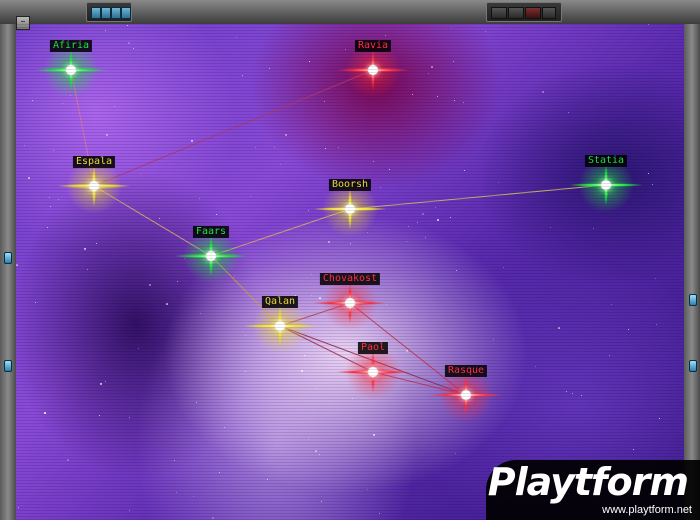 This screenshot has height=520, width=700. I want to click on watermark-url: www.playtform.net, so click(647, 510).